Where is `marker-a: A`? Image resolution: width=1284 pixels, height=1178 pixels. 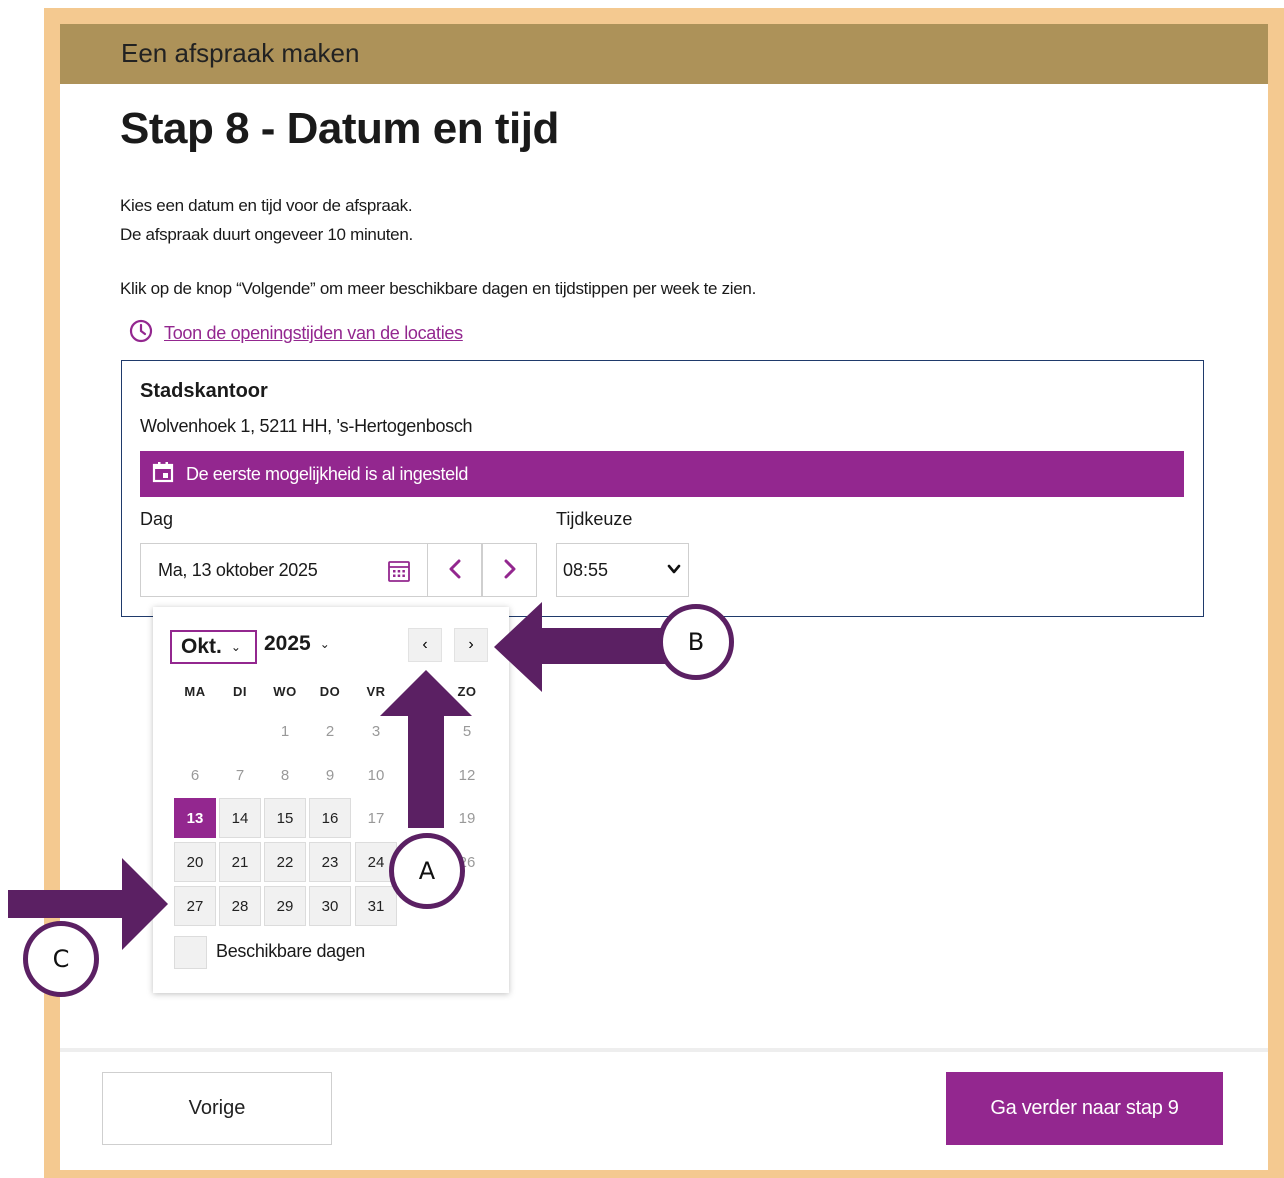
marker-a: A is located at coordinates (427, 871).